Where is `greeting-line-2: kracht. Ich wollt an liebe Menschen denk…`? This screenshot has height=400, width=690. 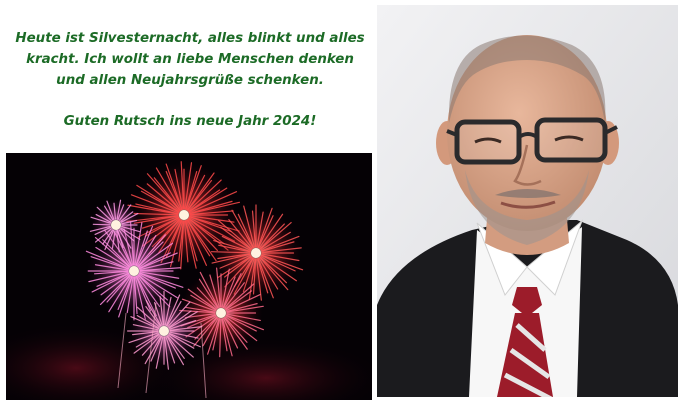
greeting-line-2: kracht. Ich wollt an liebe Menschen denk… is located at coordinates (190, 59).